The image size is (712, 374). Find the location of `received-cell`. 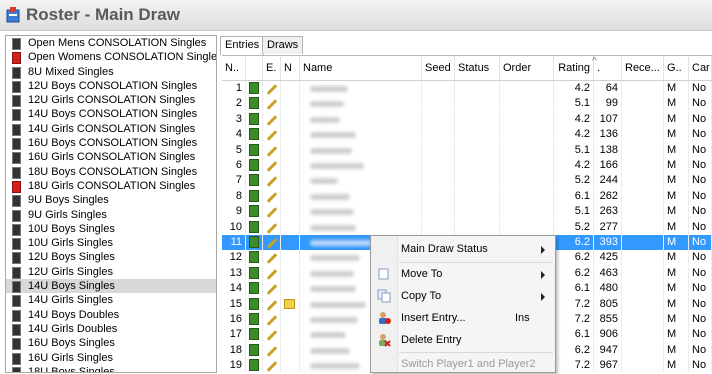

received-cell is located at coordinates (643, 365).